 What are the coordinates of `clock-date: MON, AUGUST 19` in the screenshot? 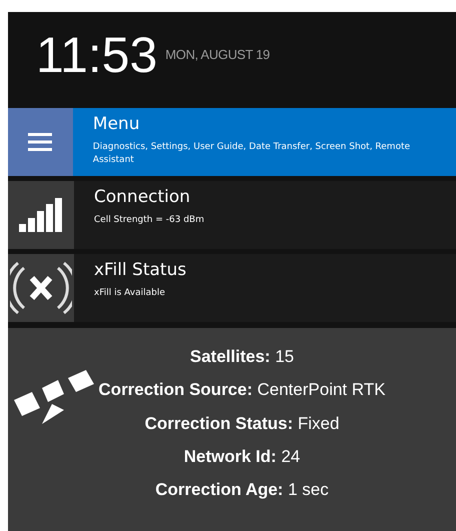 It's located at (217, 55).